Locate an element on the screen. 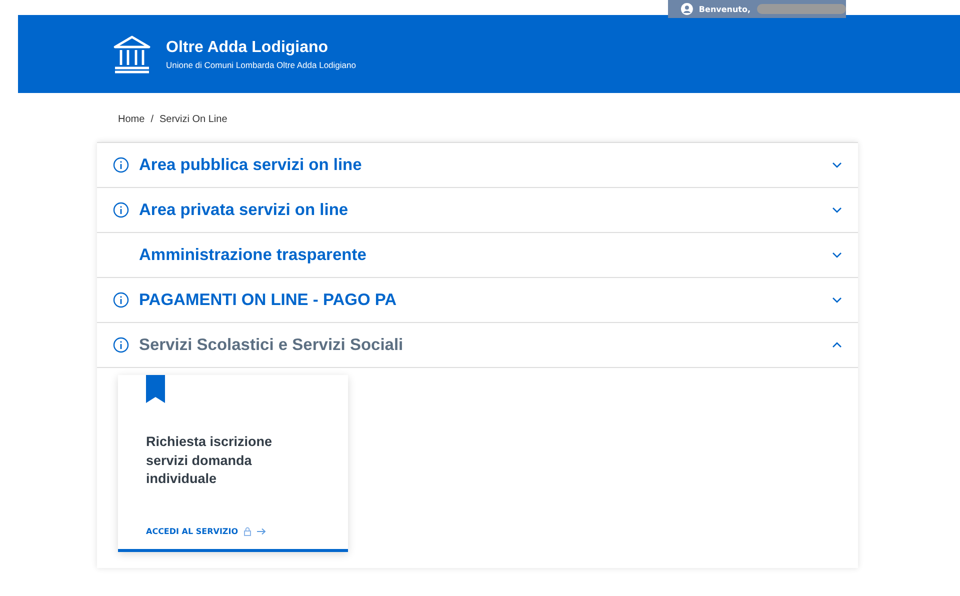 This screenshot has height=596, width=960. accordion-title: Area pubblica servizi on line is located at coordinates (251, 165).